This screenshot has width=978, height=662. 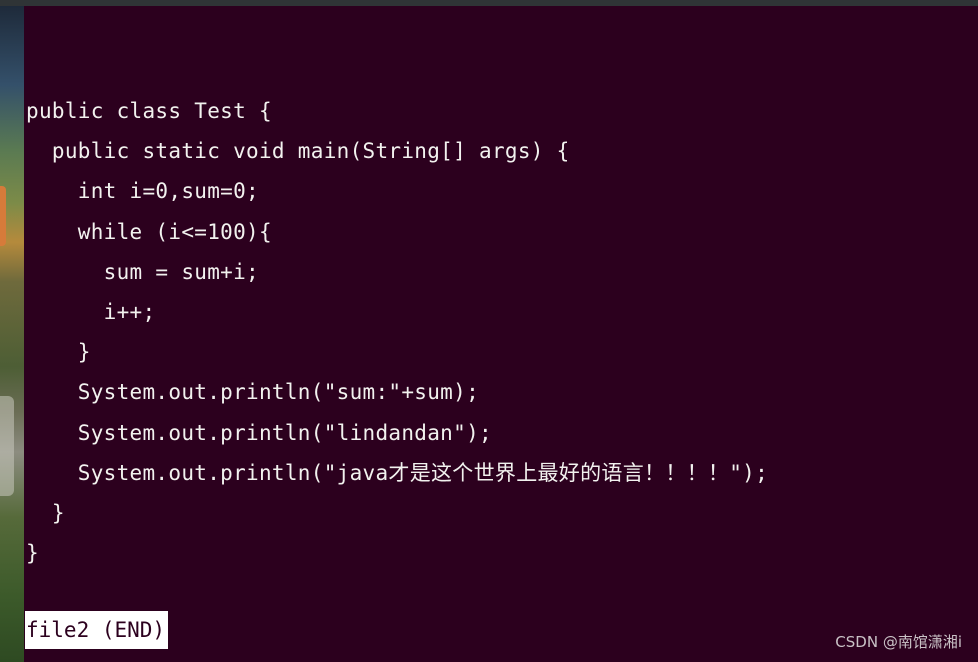 What do you see at coordinates (91, 311) in the screenshot?
I see `code-line: i++;` at bounding box center [91, 311].